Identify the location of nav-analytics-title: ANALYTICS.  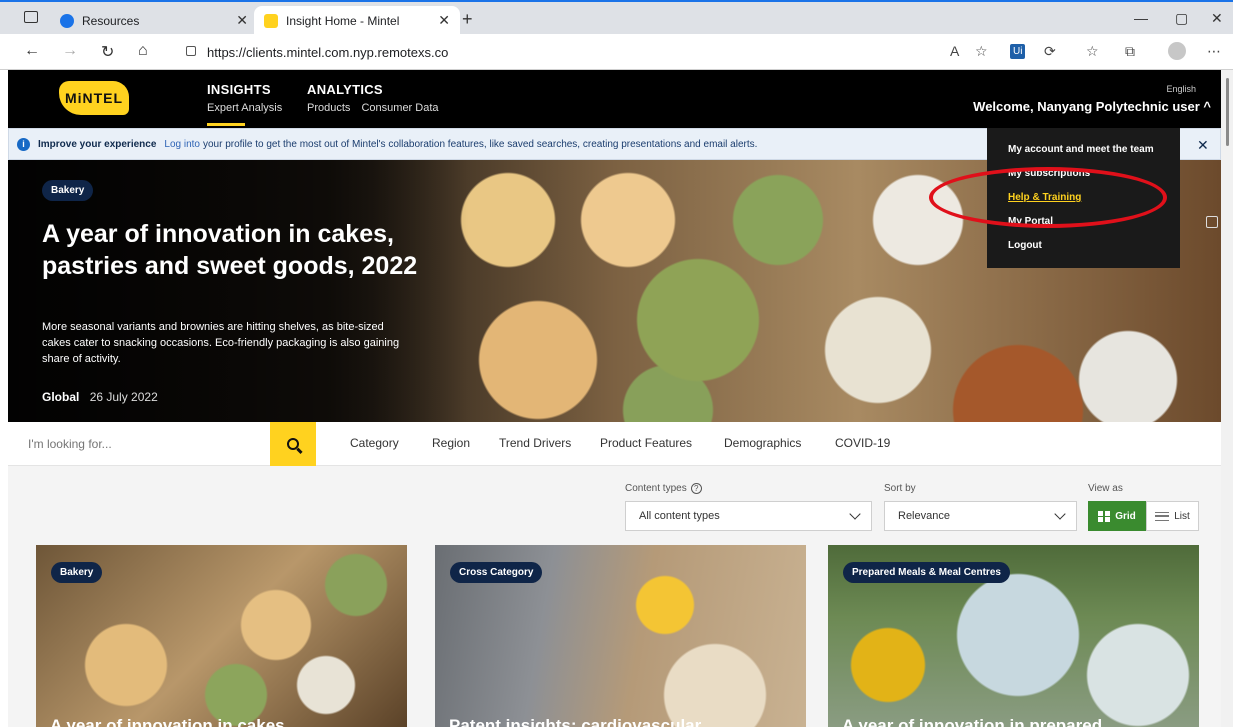
(377, 89).